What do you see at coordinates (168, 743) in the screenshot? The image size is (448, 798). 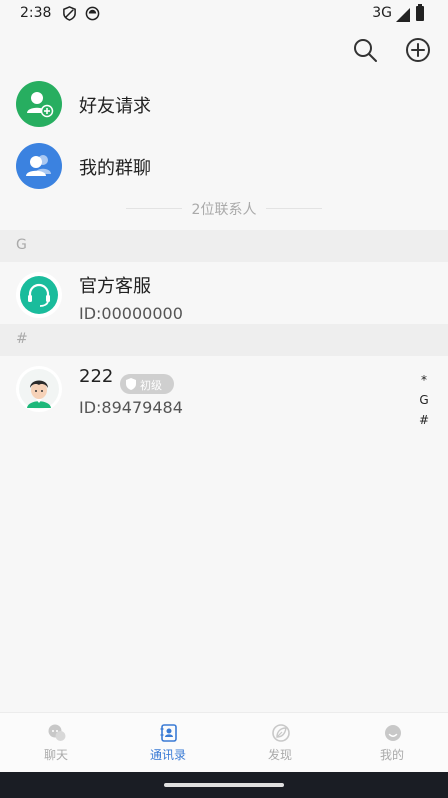 I see `tab-contacts: 通讯录` at bounding box center [168, 743].